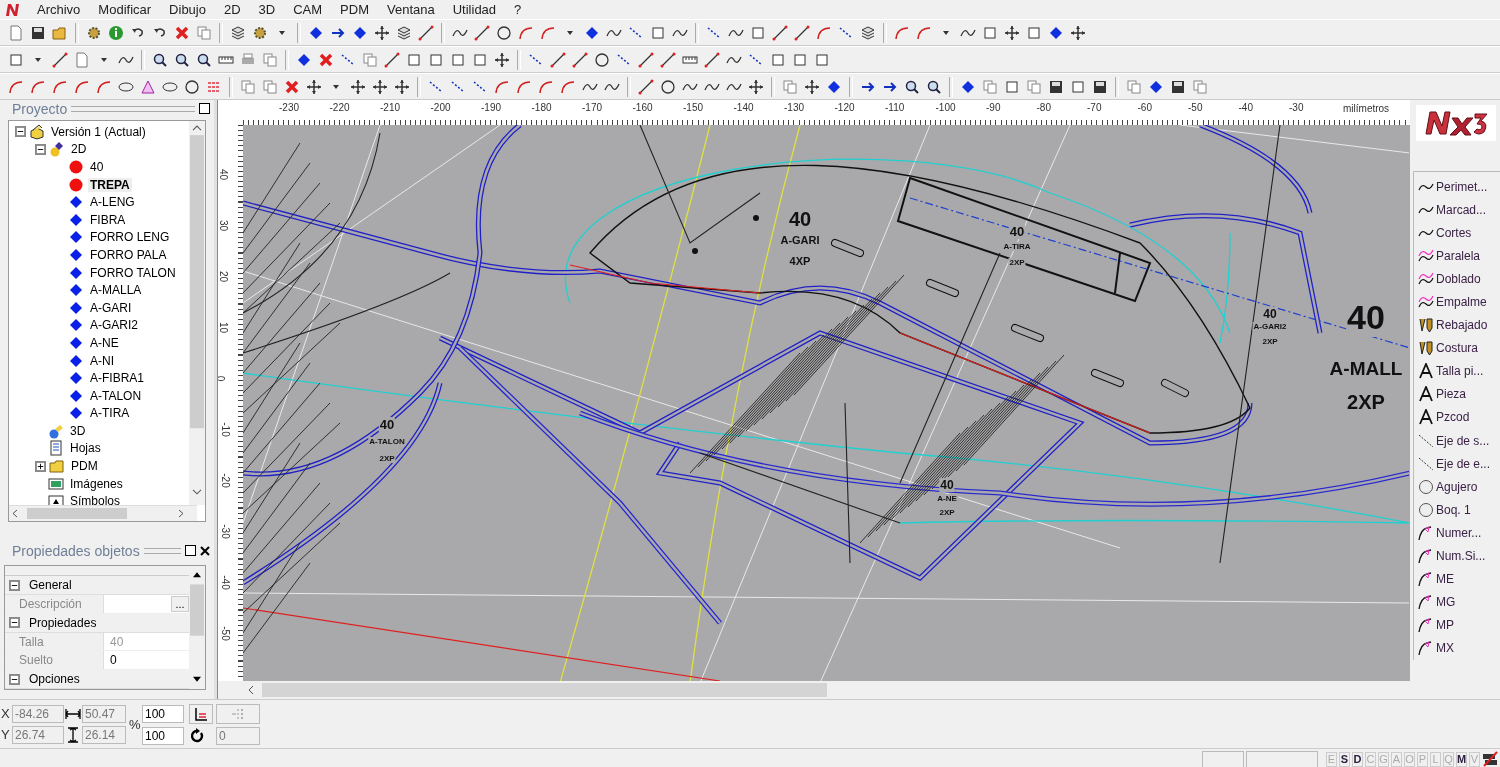 The height and width of the screenshot is (767, 1500). What do you see at coordinates (518, 9) in the screenshot?
I see `menu-item: ?` at bounding box center [518, 9].